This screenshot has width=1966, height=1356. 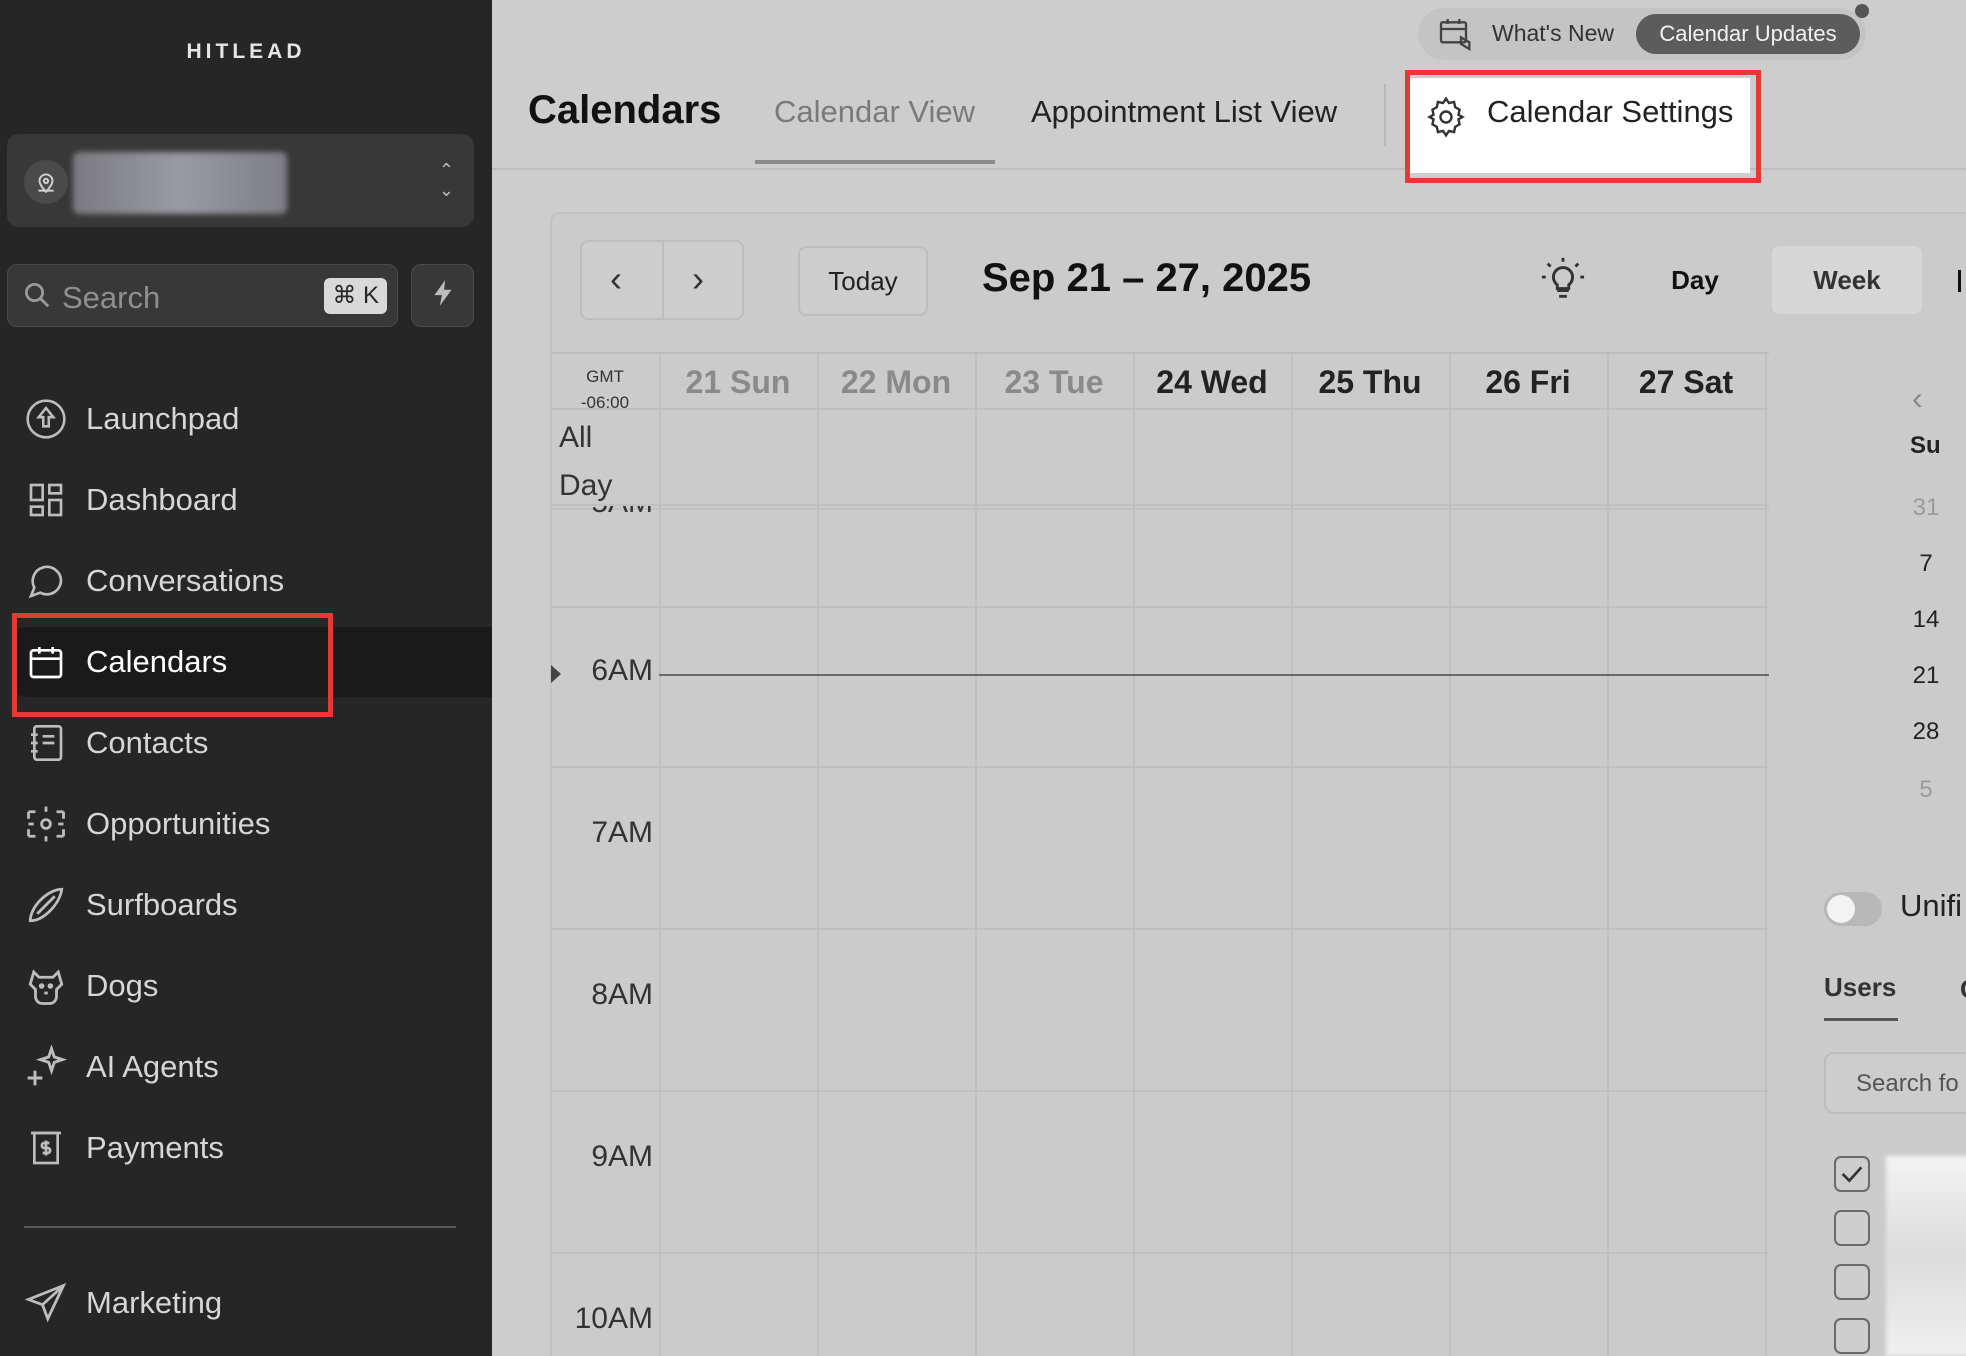 What do you see at coordinates (698, 279) in the screenshot?
I see `chevron-right-icon: ›` at bounding box center [698, 279].